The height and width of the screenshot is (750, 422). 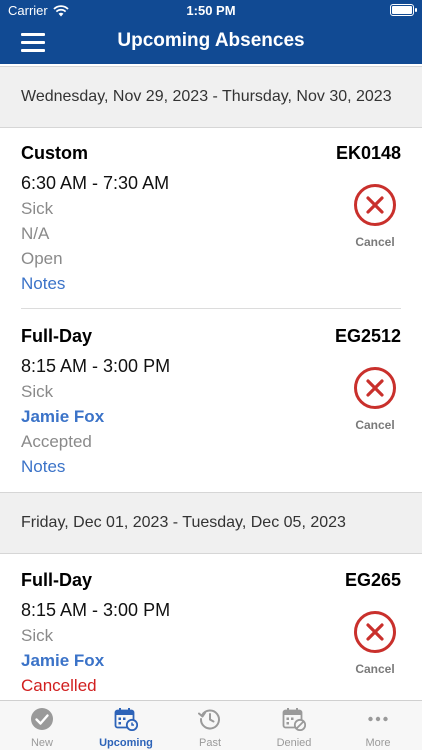 I want to click on navigation-bar: Upcoming Absences, so click(x=211, y=43).